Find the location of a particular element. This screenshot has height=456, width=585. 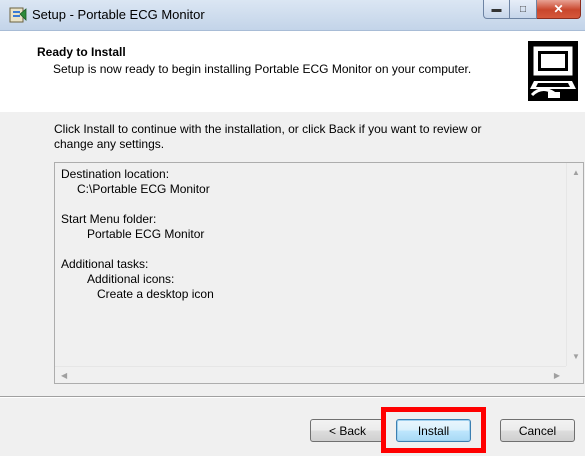

scrollbar-corner is located at coordinates (574, 374).